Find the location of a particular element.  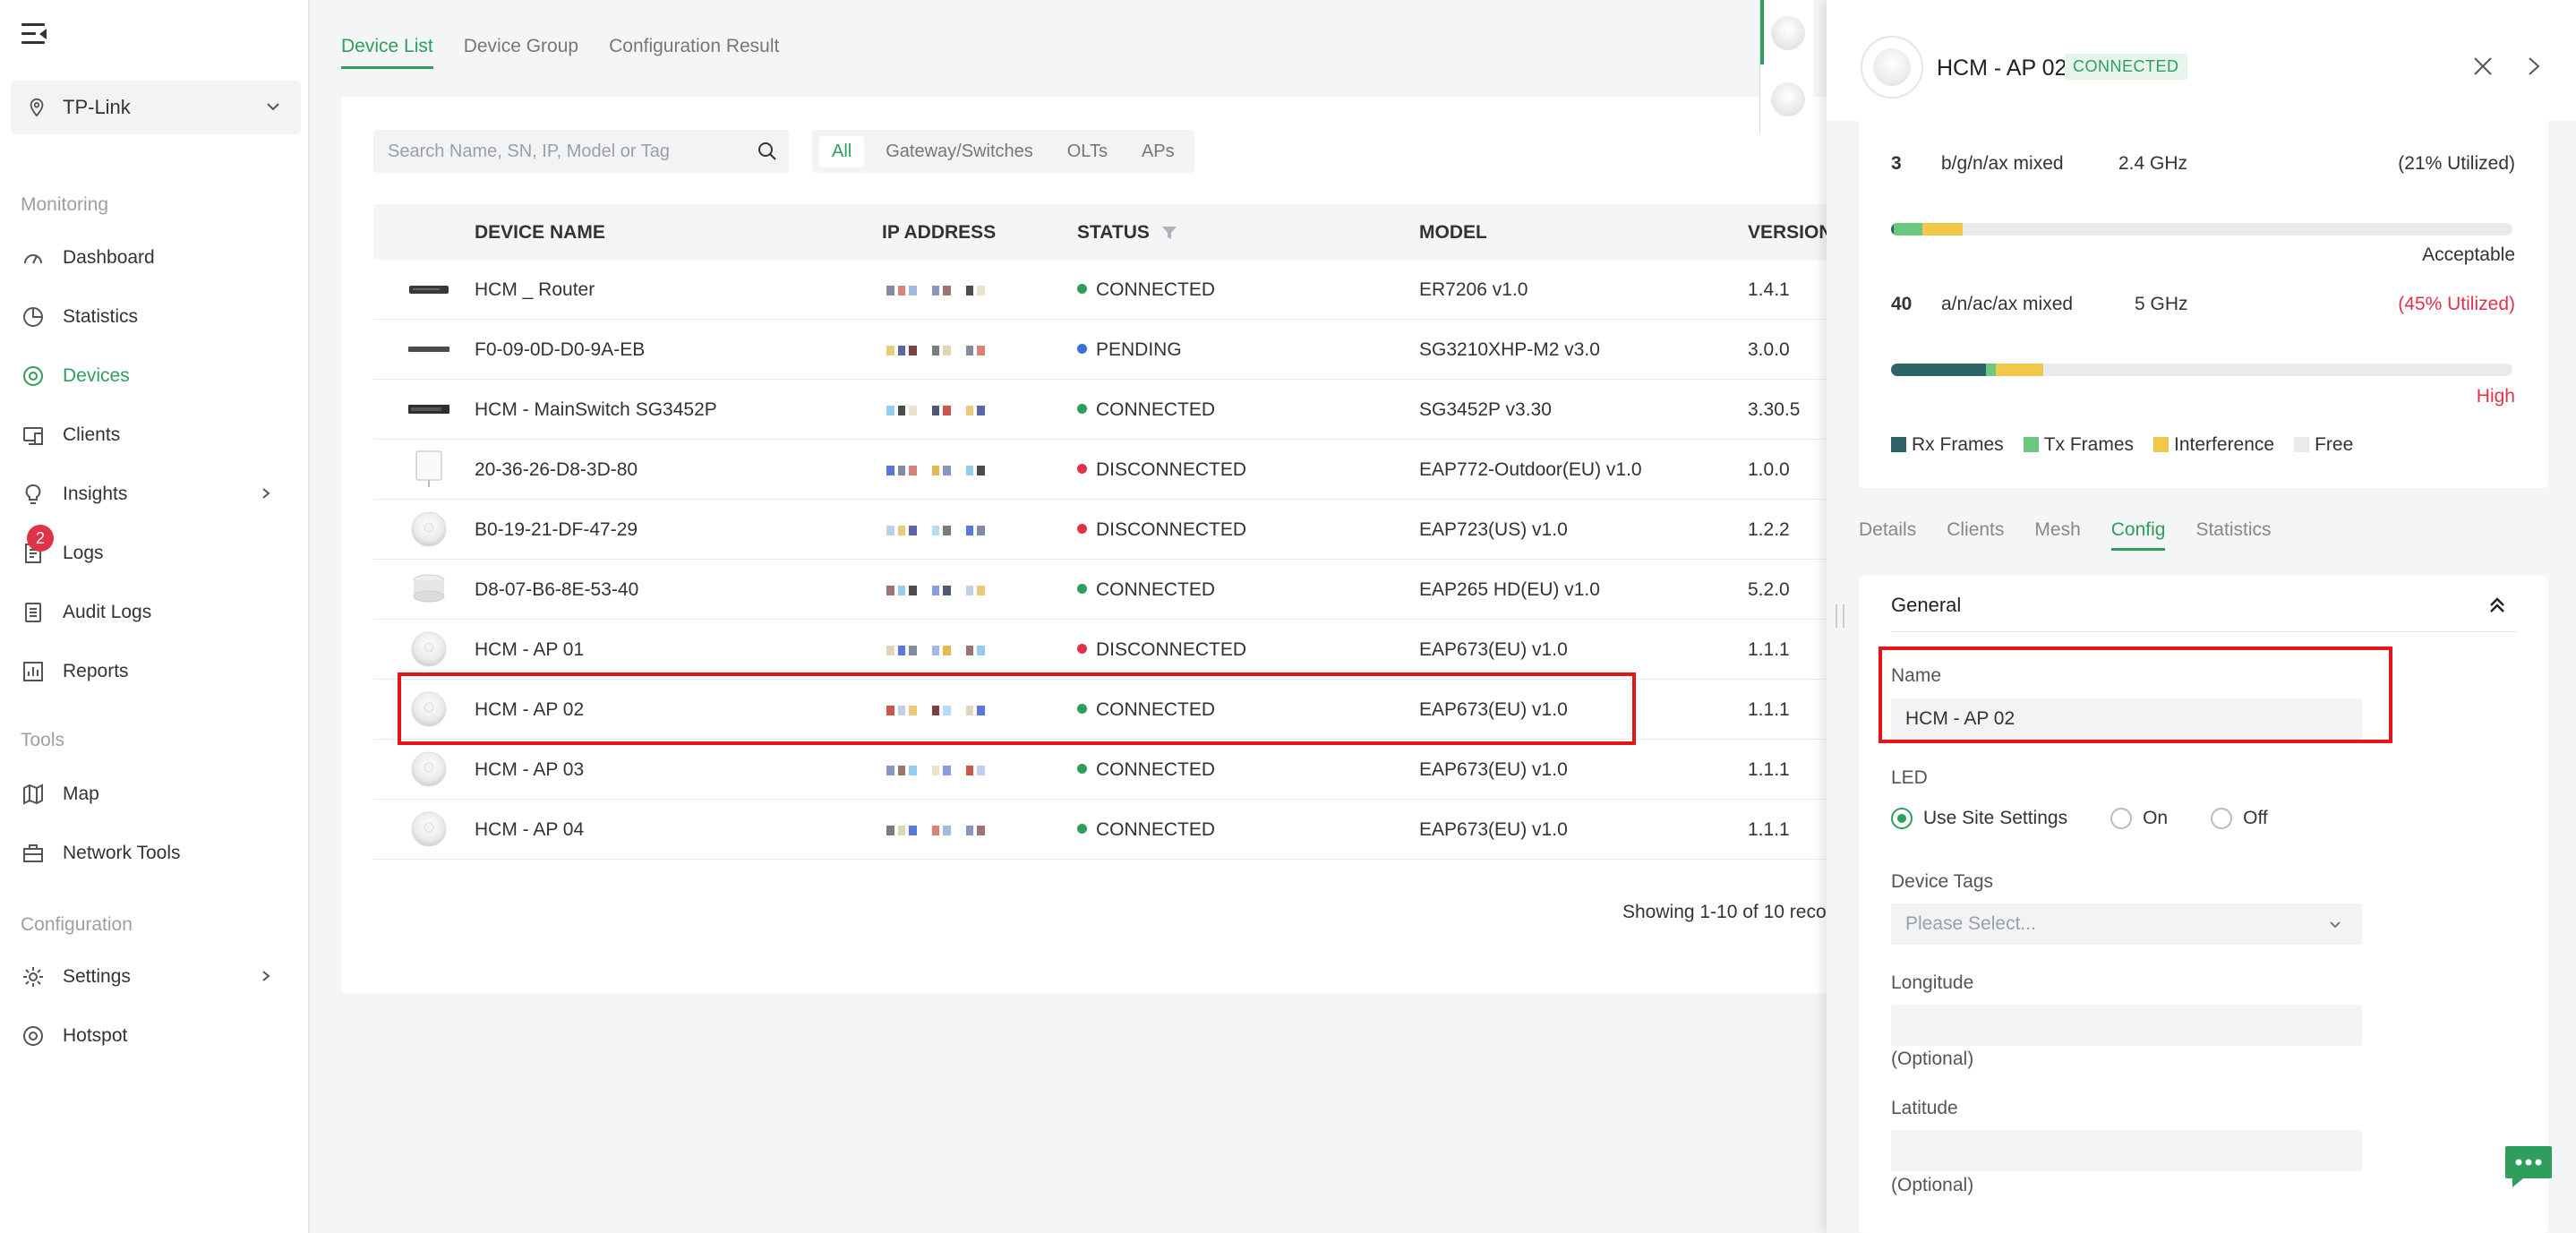

chat-icon is located at coordinates (2528, 1167).